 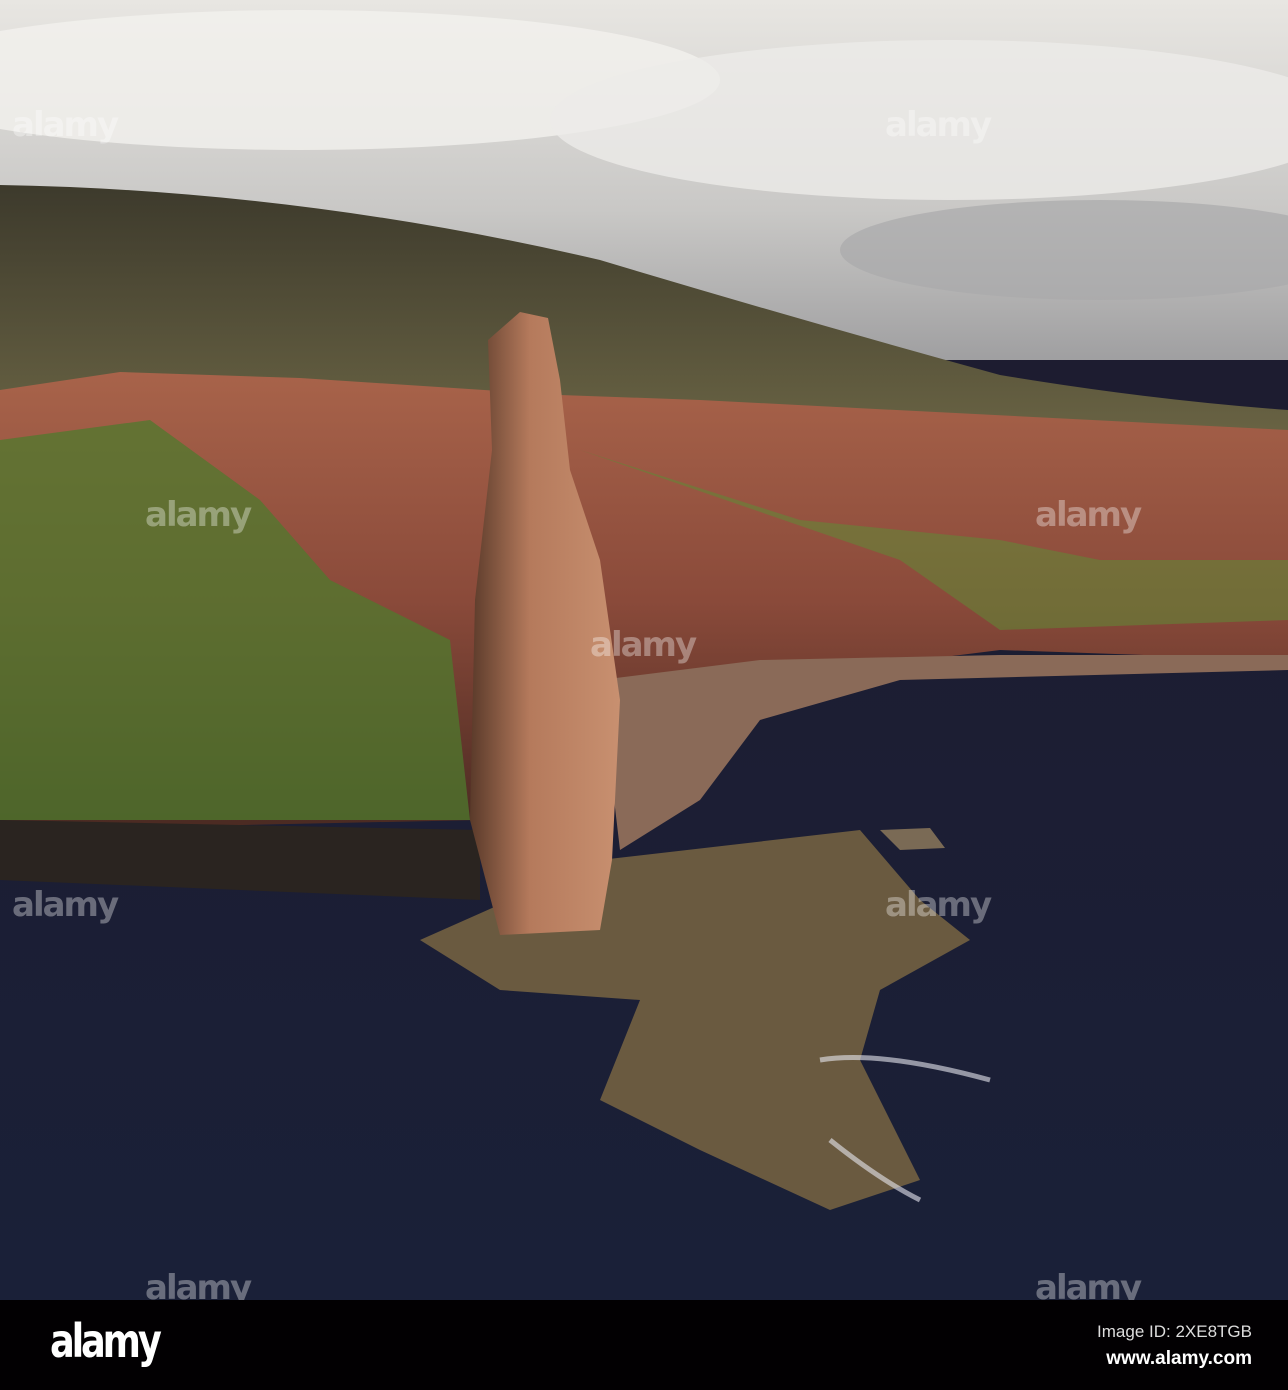 I want to click on site-url: www.alamy.com, so click(x=1179, y=1358).